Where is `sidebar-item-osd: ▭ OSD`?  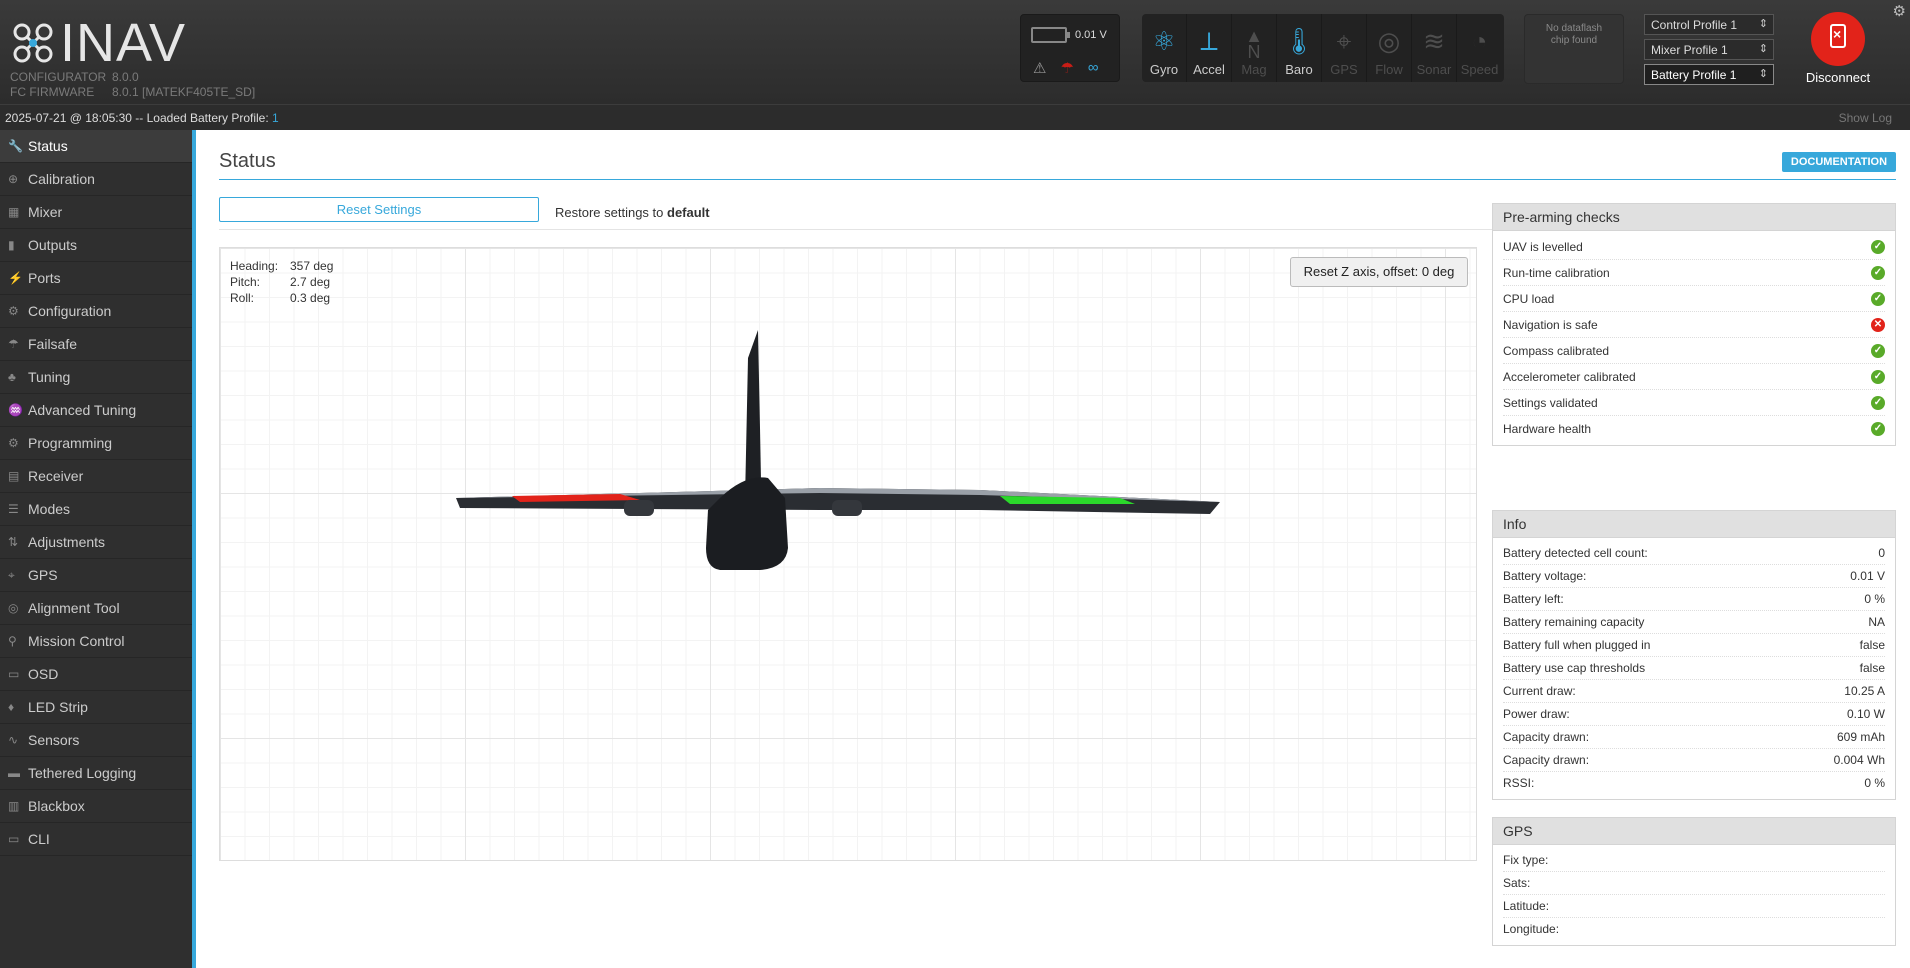
sidebar-item-osd: ▭ OSD is located at coordinates (96, 674).